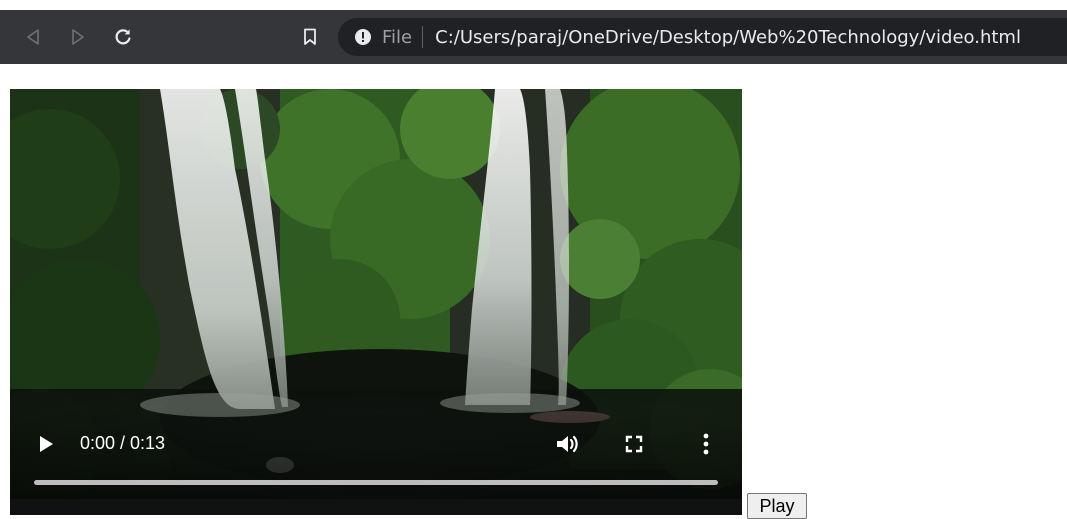  What do you see at coordinates (376, 507) in the screenshot?
I see `video-bottom-edge` at bounding box center [376, 507].